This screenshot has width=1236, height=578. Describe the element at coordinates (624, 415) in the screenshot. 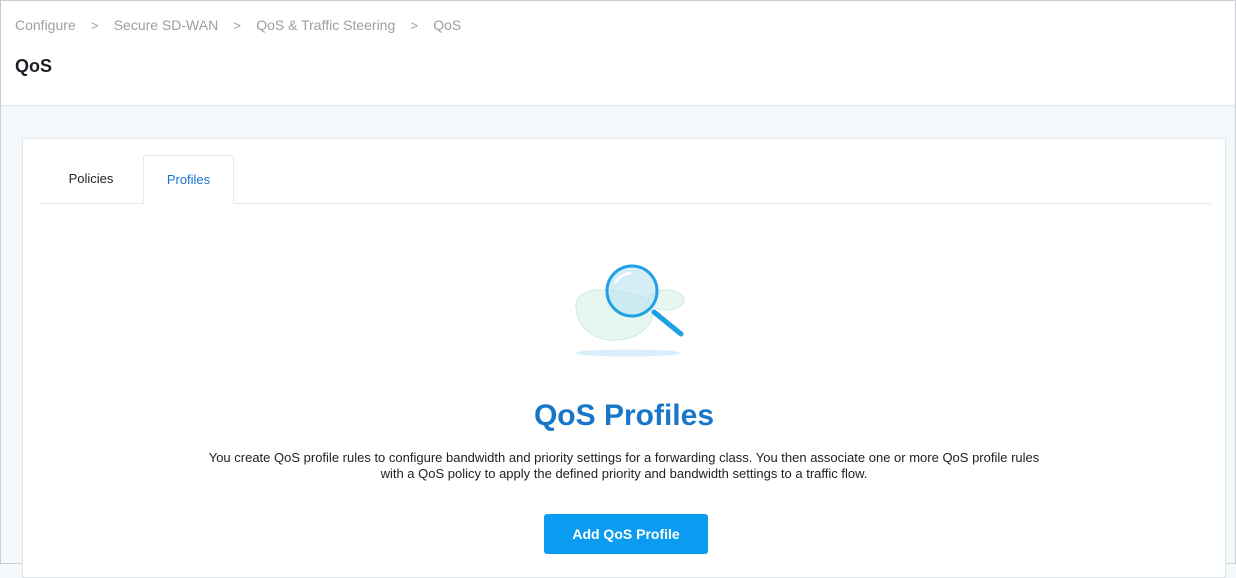

I see `empty-state-title: QoS Profiles` at that location.